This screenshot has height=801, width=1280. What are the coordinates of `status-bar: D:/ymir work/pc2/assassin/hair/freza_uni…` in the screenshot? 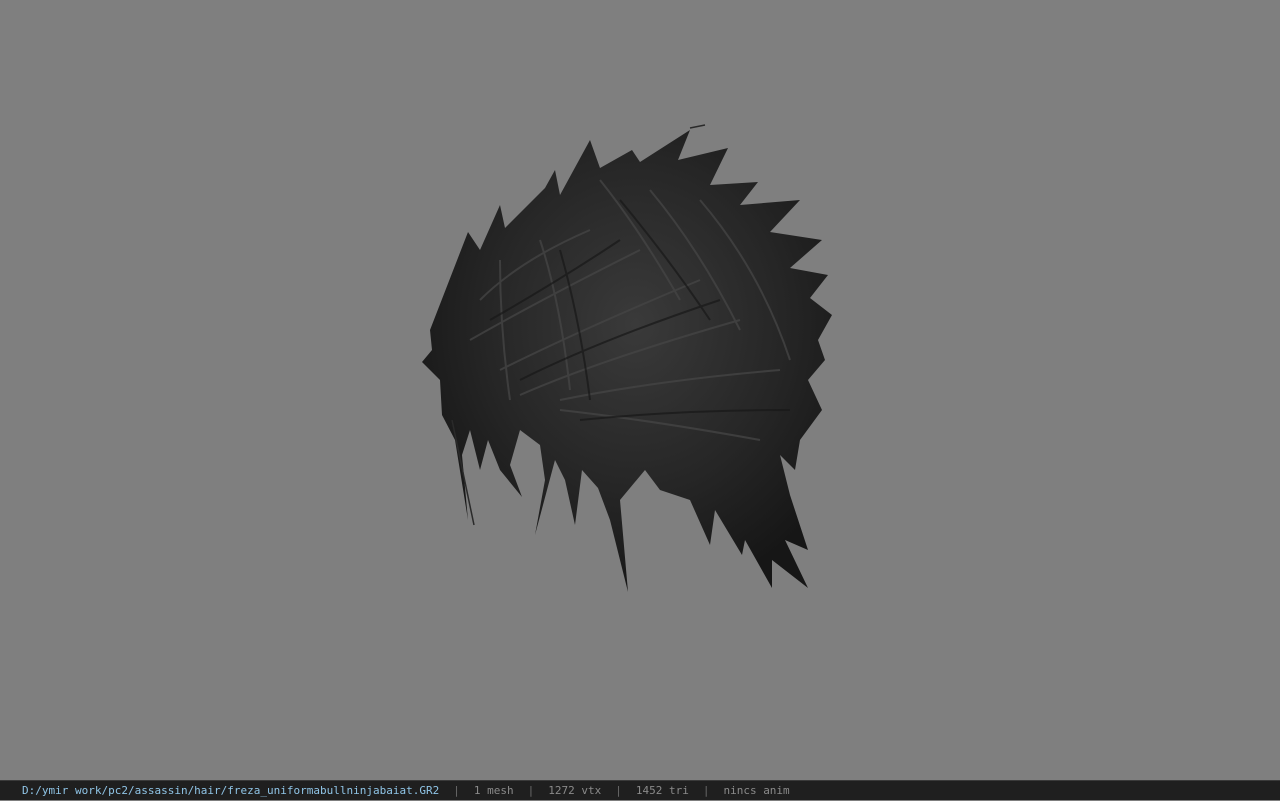 It's located at (640, 790).